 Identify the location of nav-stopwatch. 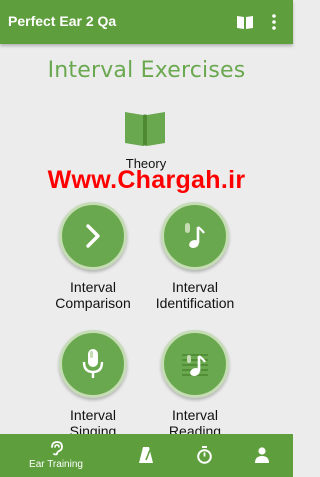
(204, 455).